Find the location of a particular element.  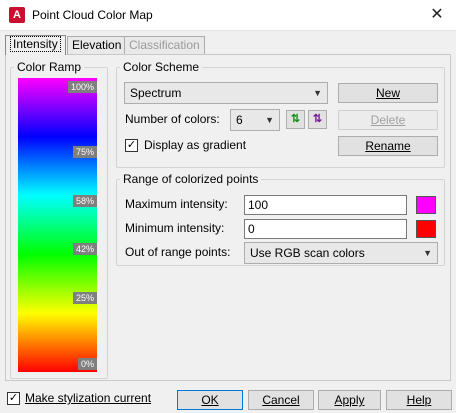

reverse-colors-icon: ⇅ is located at coordinates (295, 119).